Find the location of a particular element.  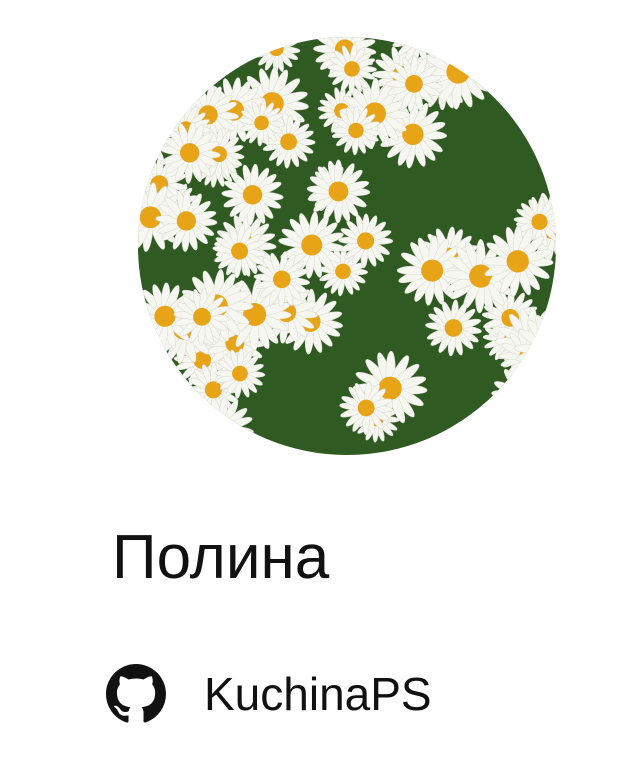

github-icon is located at coordinates (136, 693).